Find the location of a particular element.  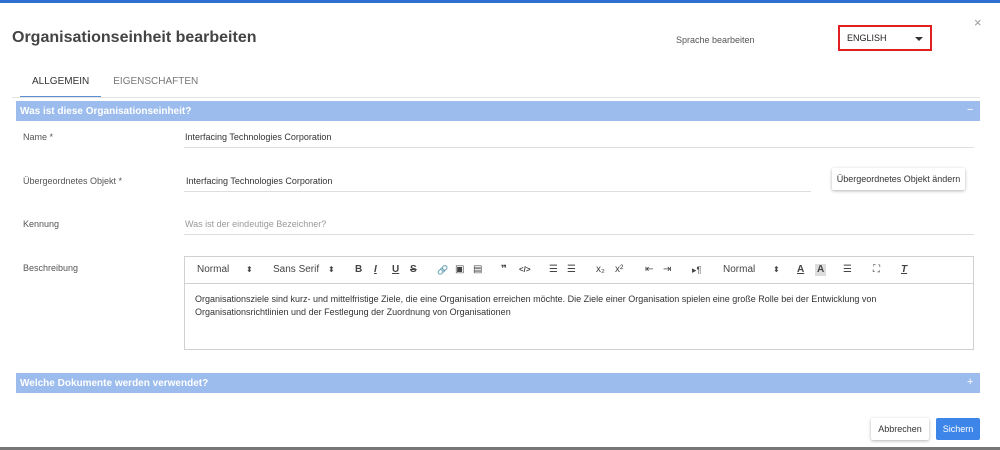

section-general-header: Was ist diese Organisationseinheit? − is located at coordinates (498, 111).